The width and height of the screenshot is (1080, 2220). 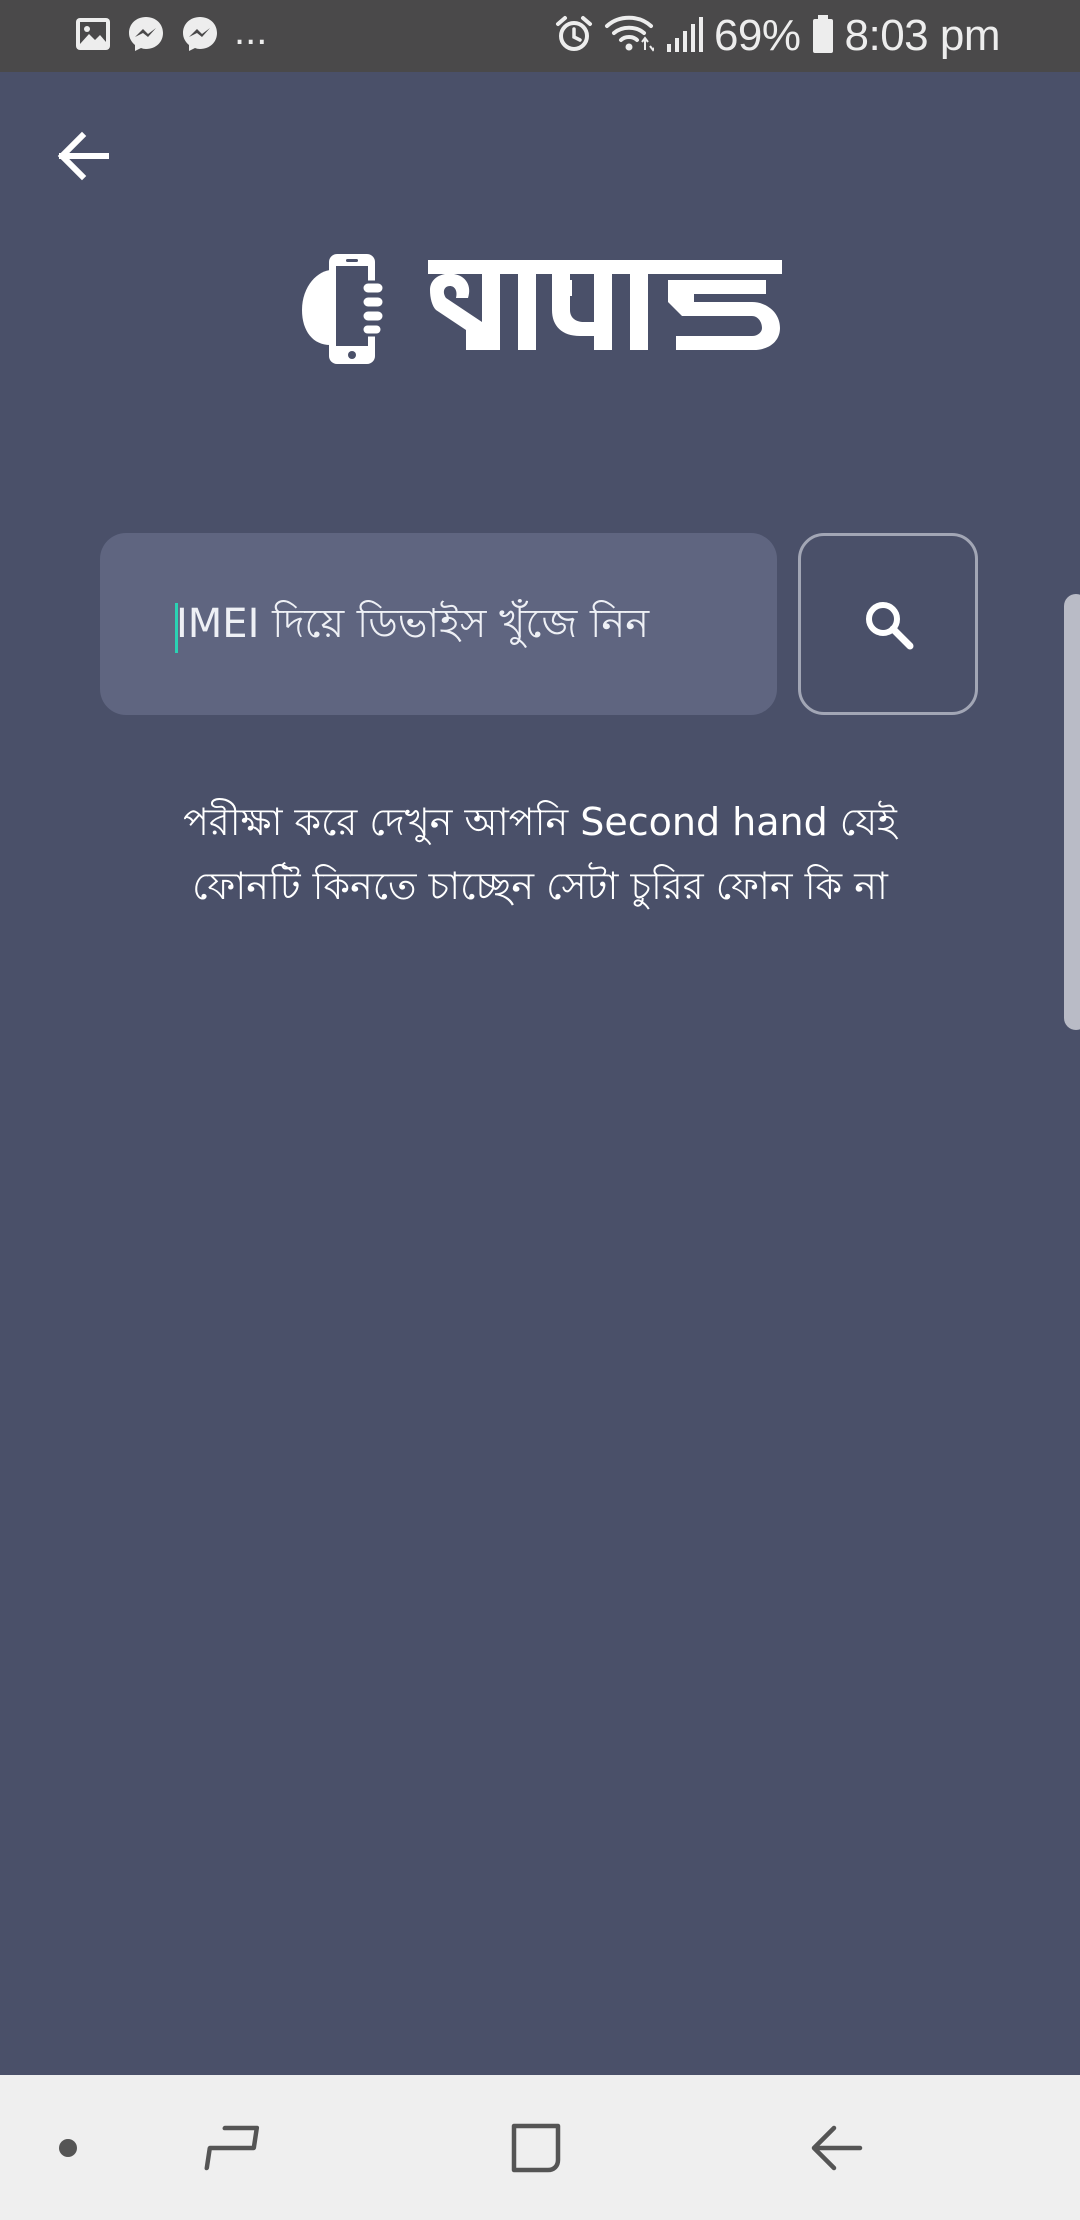 What do you see at coordinates (540, 822) in the screenshot?
I see `description-line-1: পরীক্ষা করে দেখুন আপনি Second hand যেই` at bounding box center [540, 822].